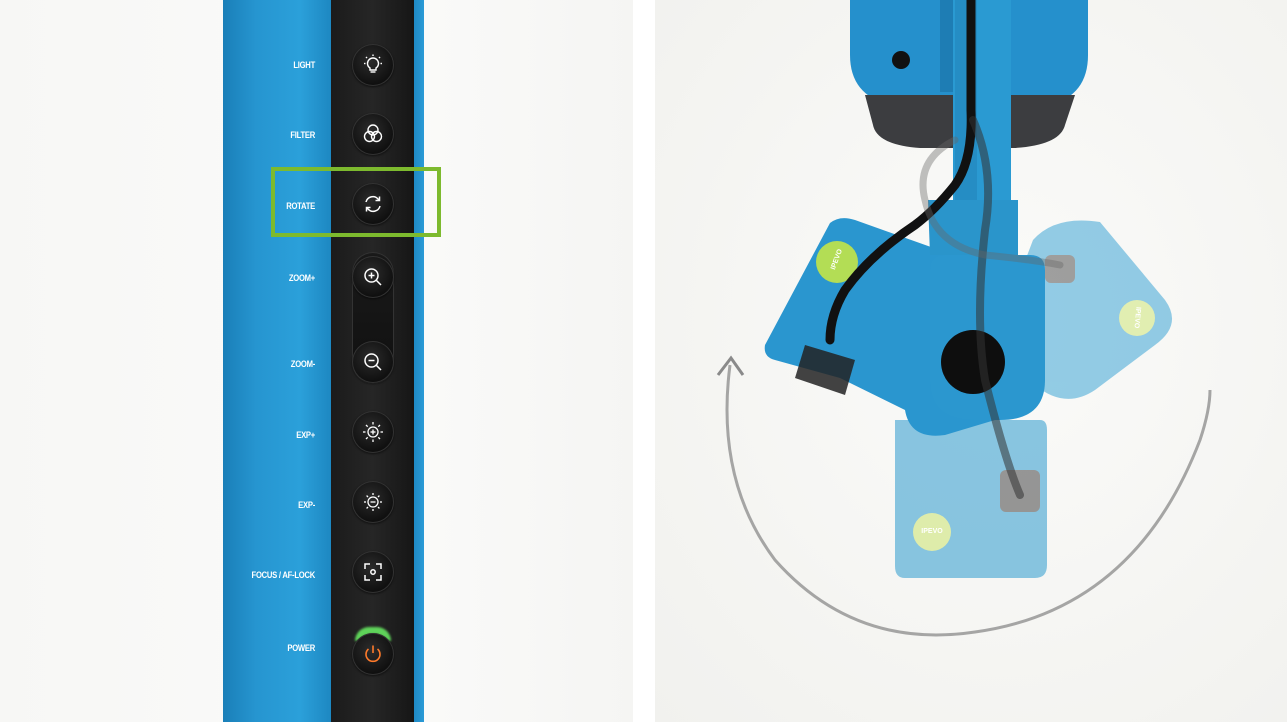  What do you see at coordinates (356, 202) in the screenshot?
I see `rotate-highlight-frame` at bounding box center [356, 202].